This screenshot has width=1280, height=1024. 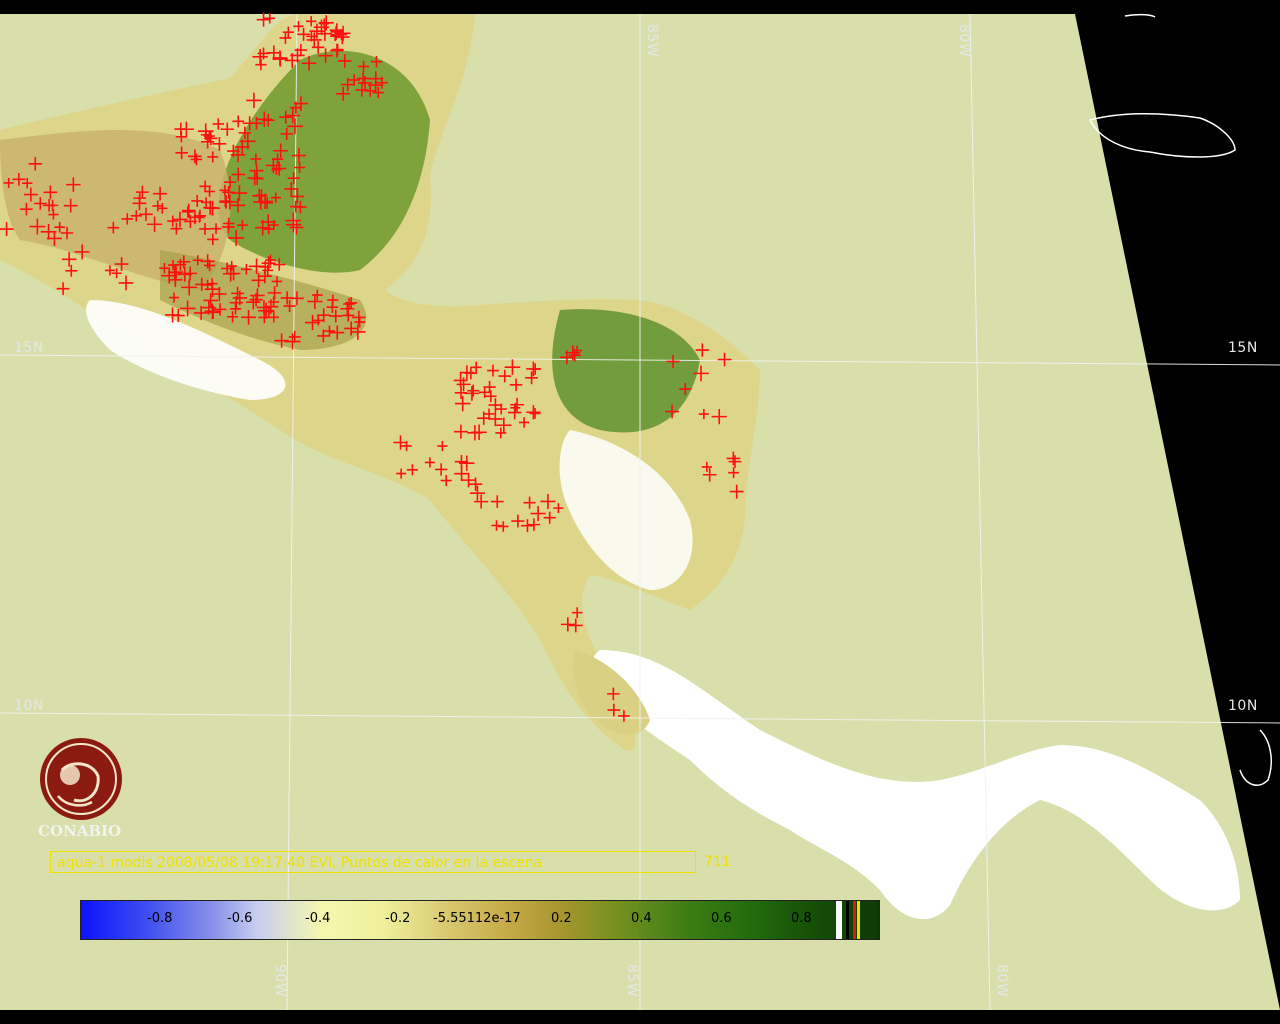 What do you see at coordinates (1243, 706) in the screenshot?
I see `lat-label-10n-right: 10N` at bounding box center [1243, 706].